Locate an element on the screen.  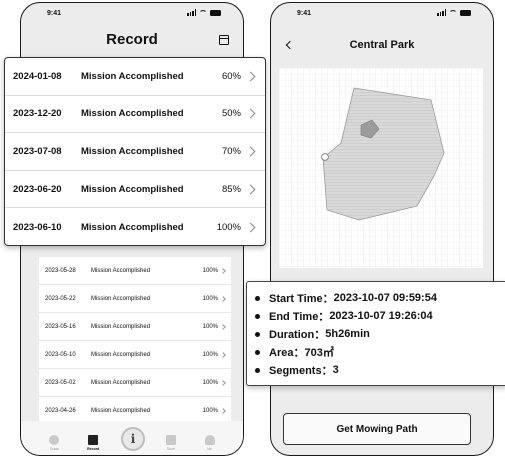
record-date: 2023-04-26 is located at coordinates (60, 410).